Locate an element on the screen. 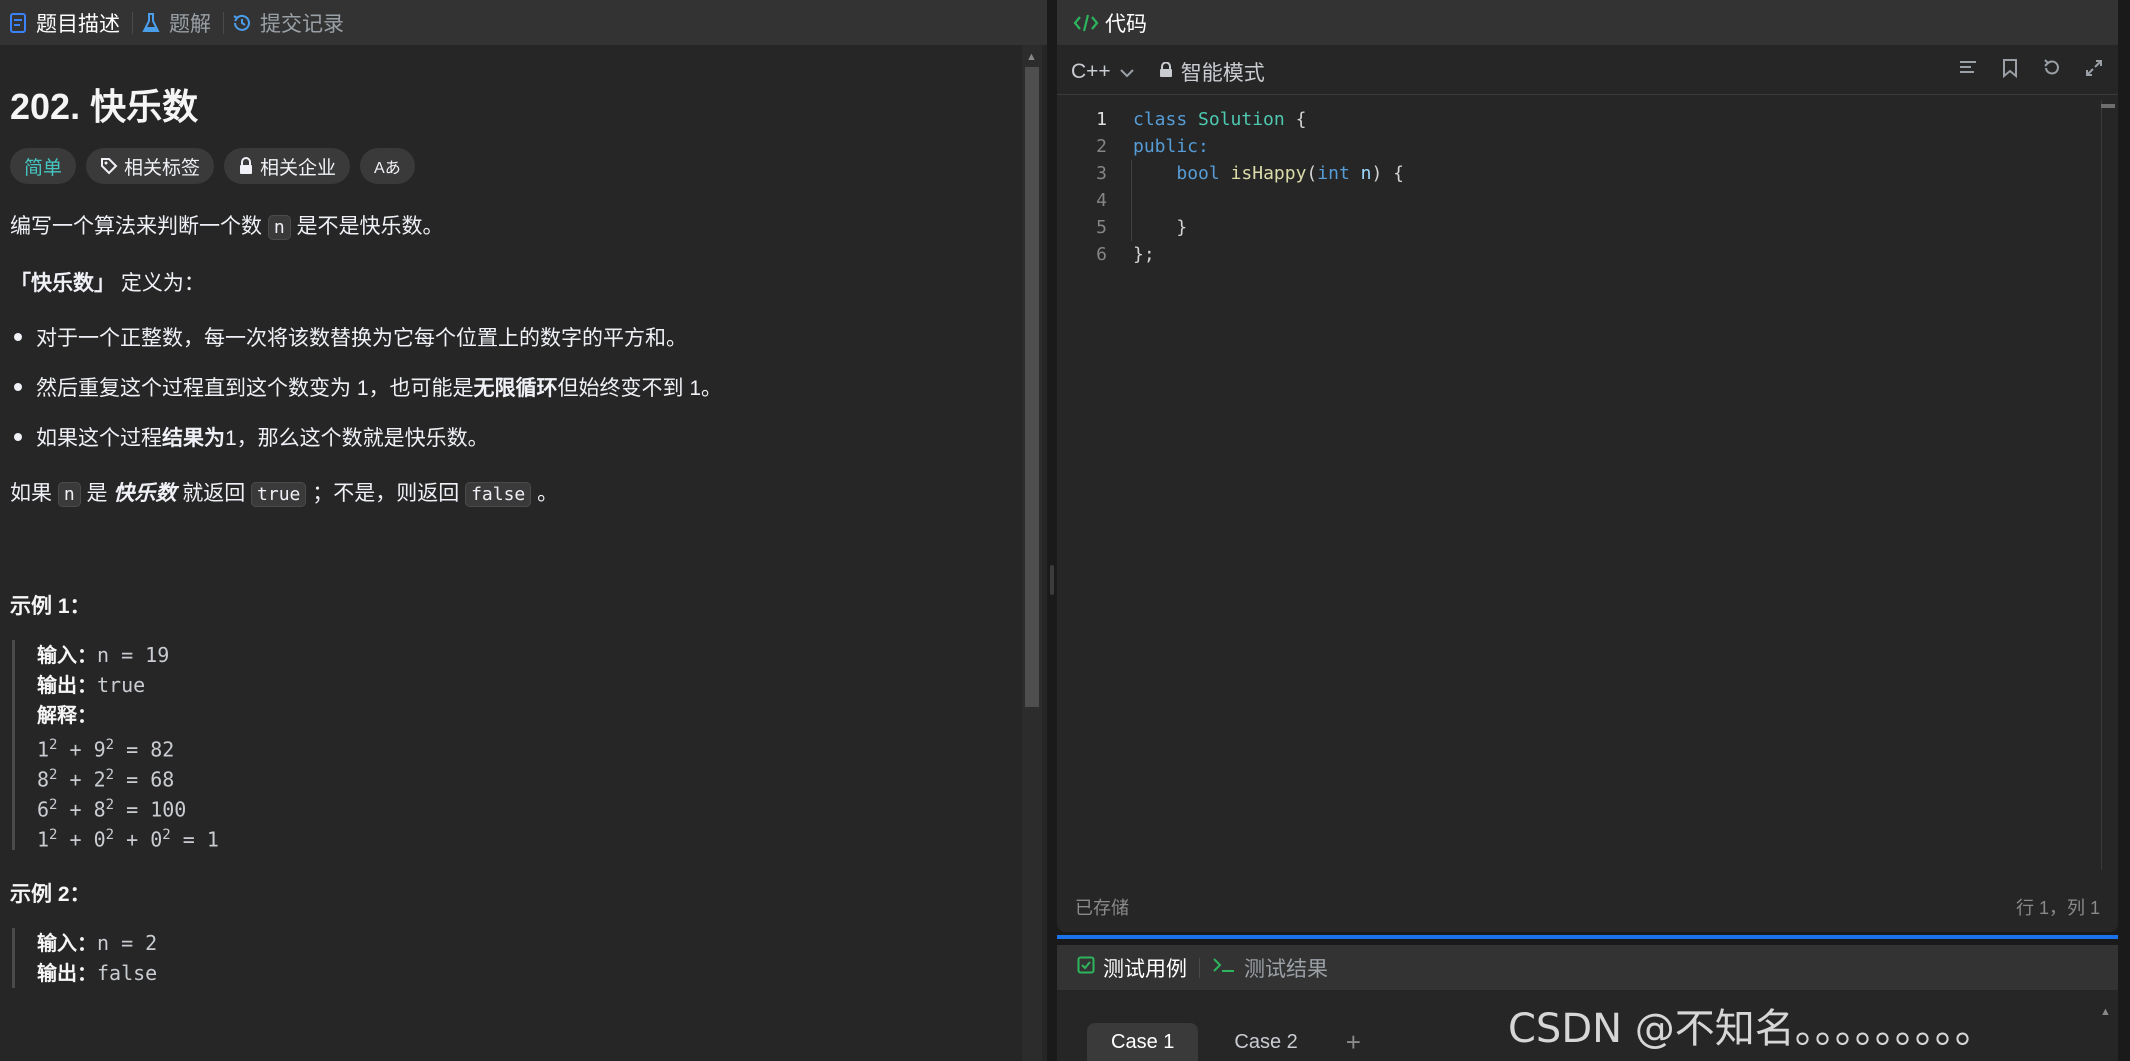 This screenshot has width=2130, height=1061. editor-scrollbar is located at coordinates (2107, 485).